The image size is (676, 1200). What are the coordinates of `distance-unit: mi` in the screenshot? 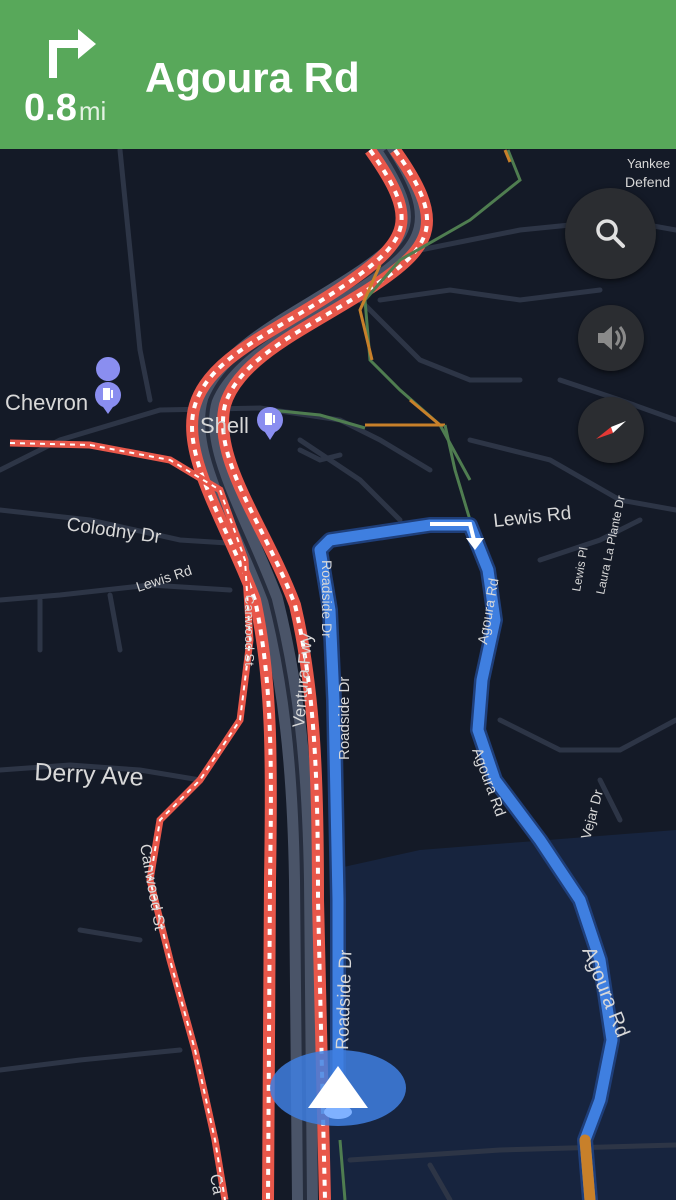 It's located at (92, 111).